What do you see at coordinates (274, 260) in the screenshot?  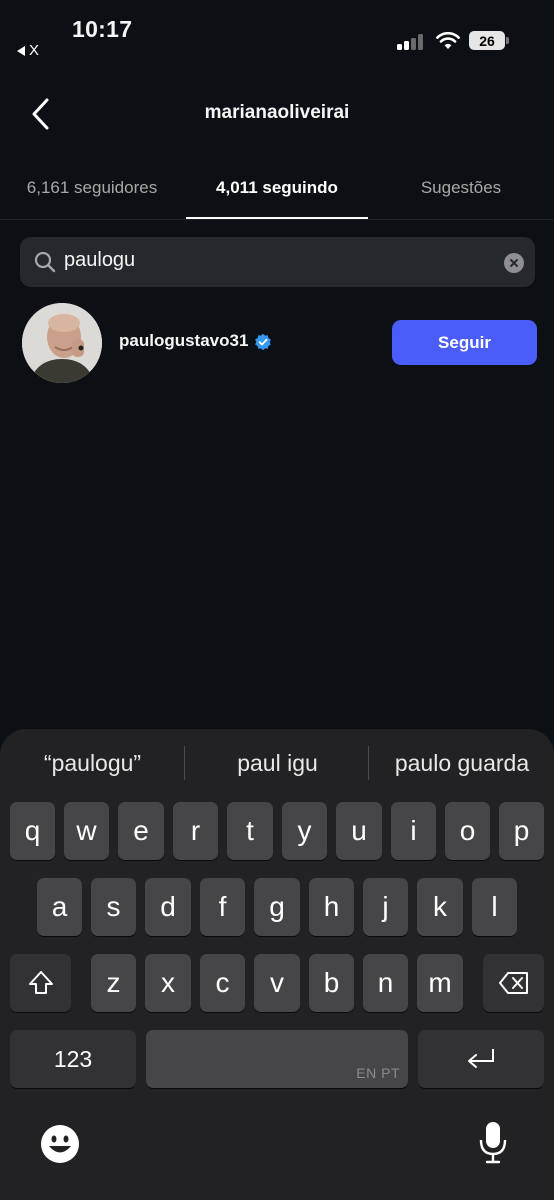 I see `search-input` at bounding box center [274, 260].